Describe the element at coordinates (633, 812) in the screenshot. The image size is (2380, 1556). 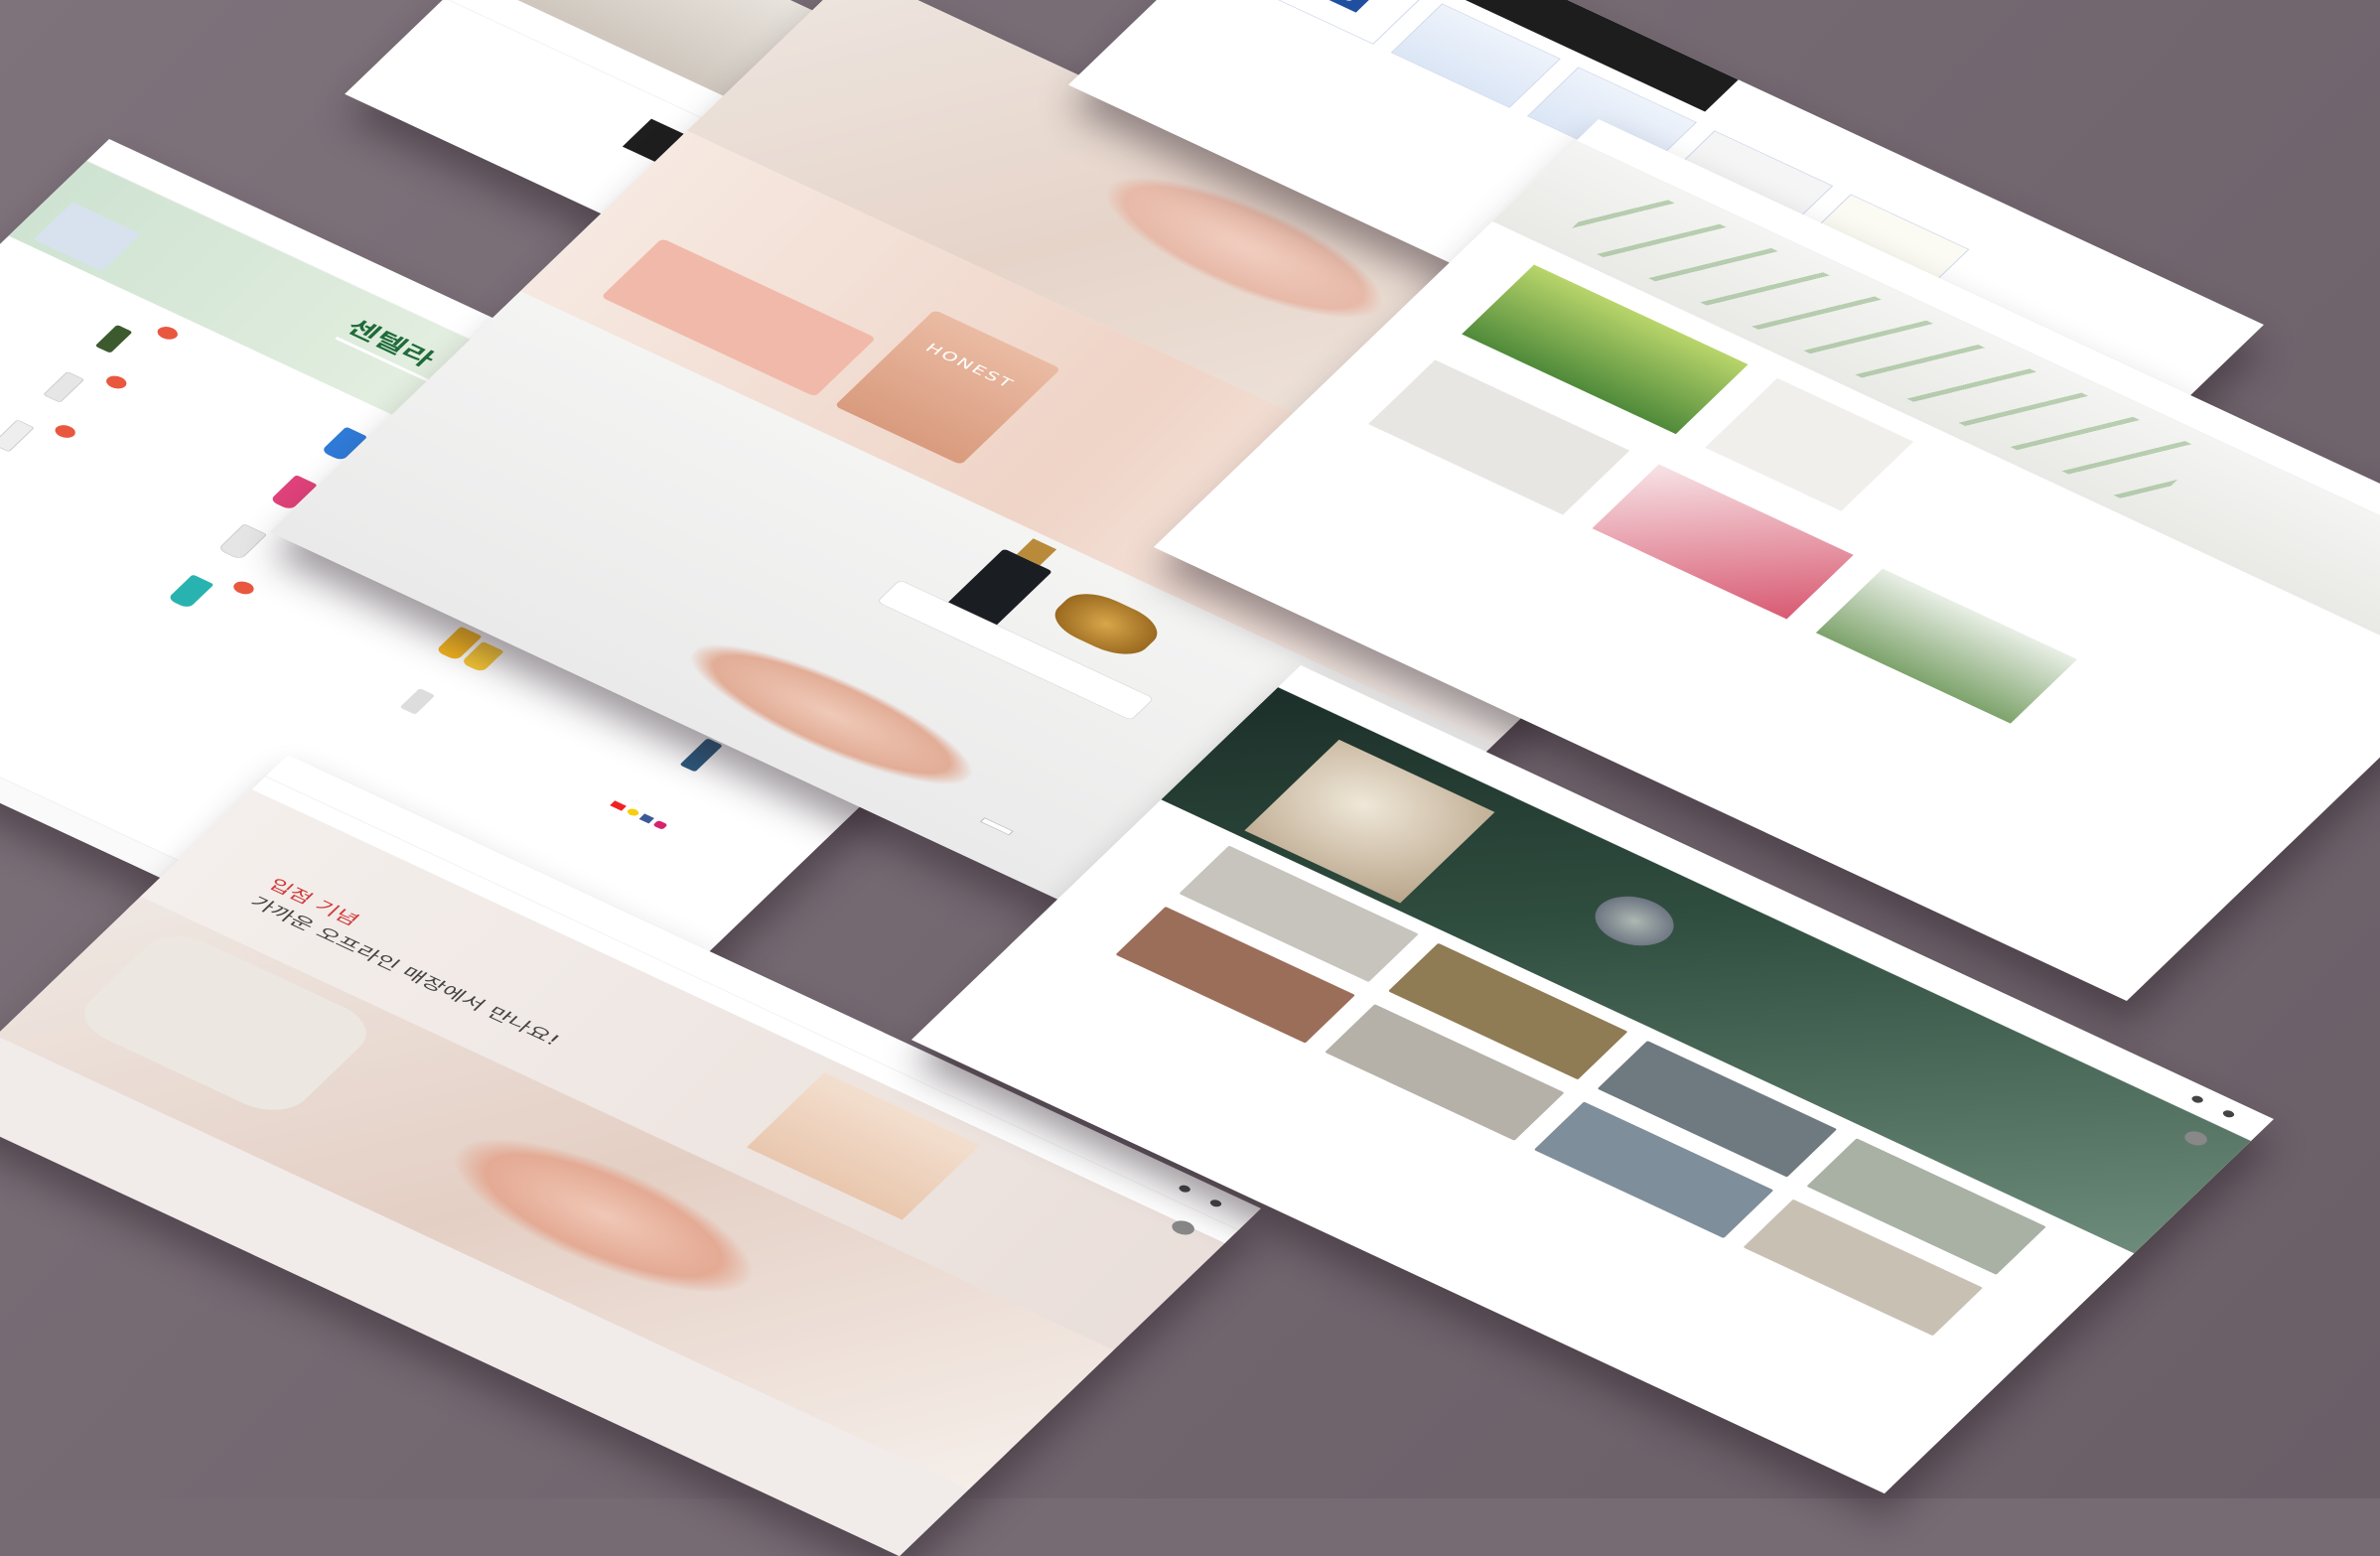
I see `kakao-icon` at that location.